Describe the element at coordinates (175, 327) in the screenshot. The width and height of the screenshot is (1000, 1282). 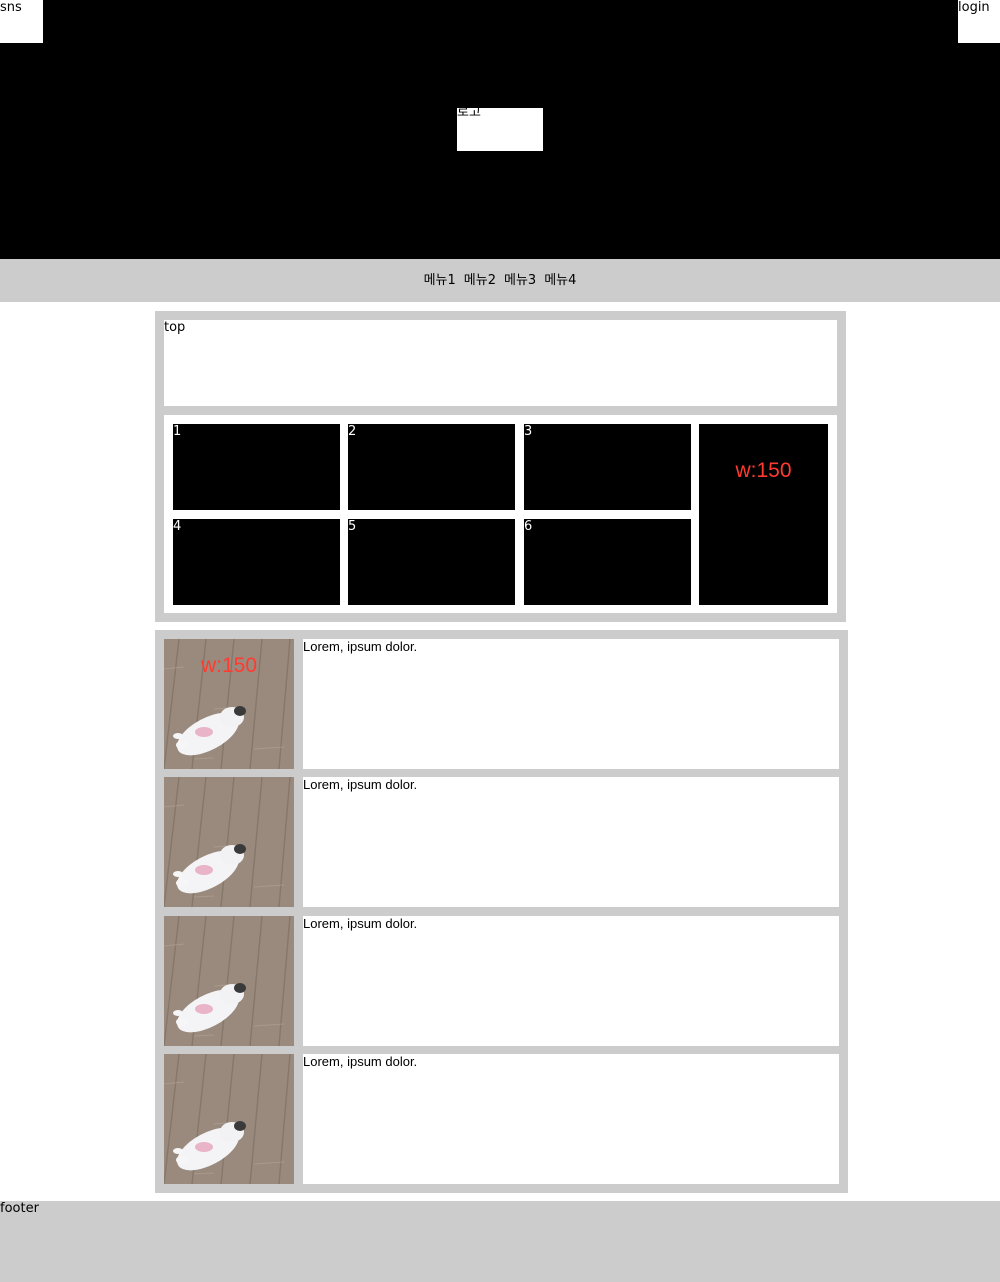
I see `top-label: top` at that location.